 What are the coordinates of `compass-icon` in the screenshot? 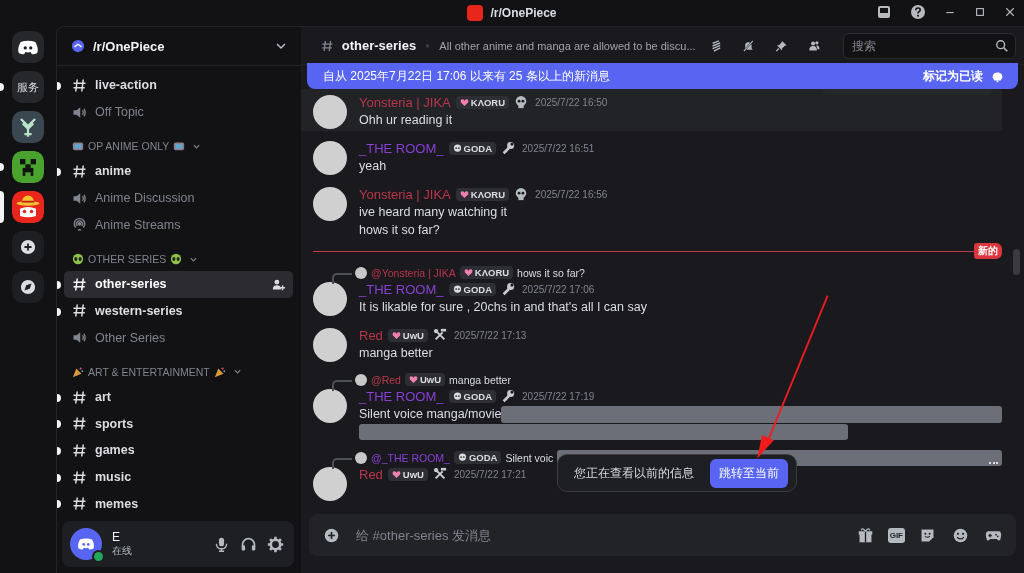 It's located at (28, 287).